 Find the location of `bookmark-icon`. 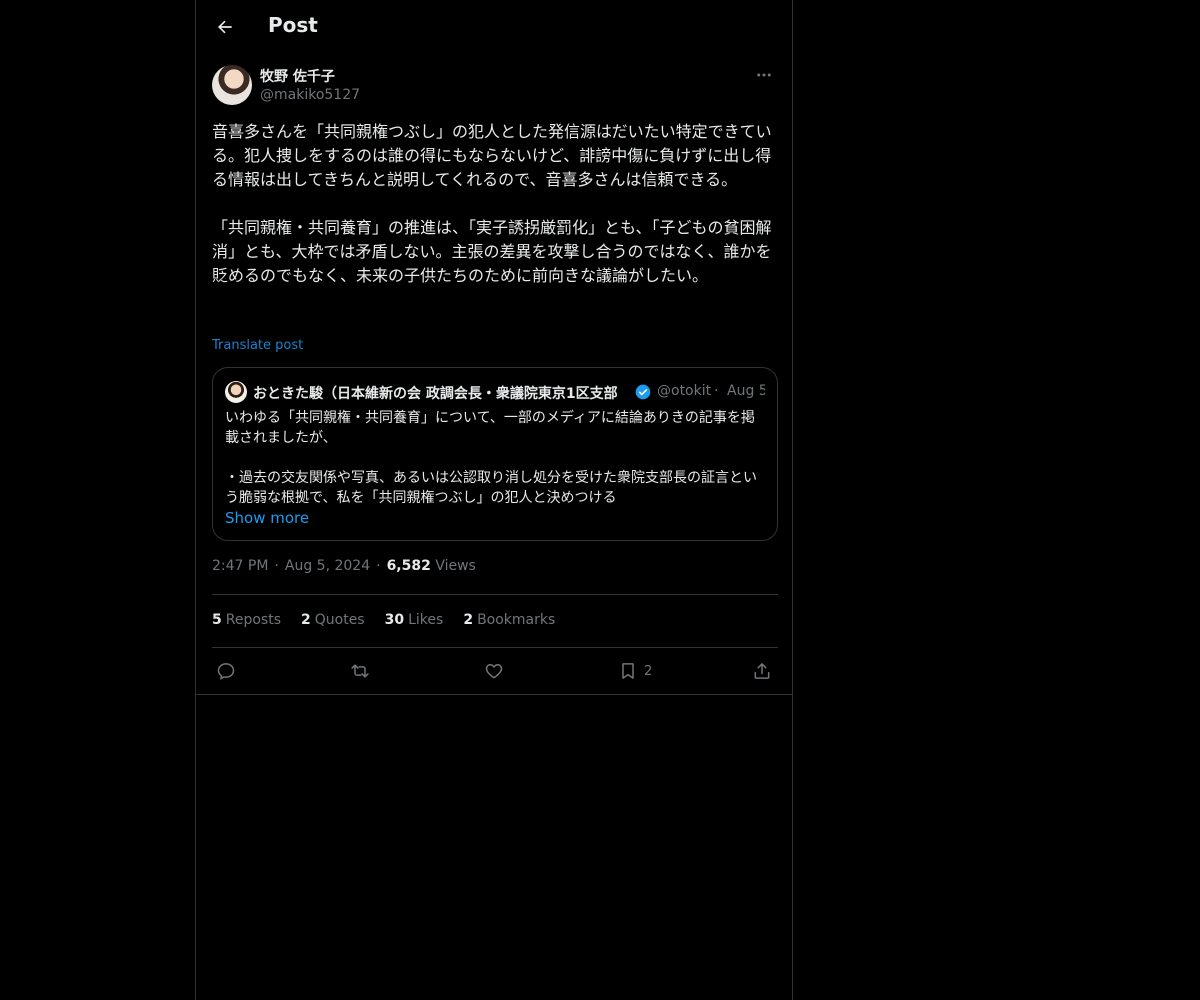

bookmark-icon is located at coordinates (628, 671).